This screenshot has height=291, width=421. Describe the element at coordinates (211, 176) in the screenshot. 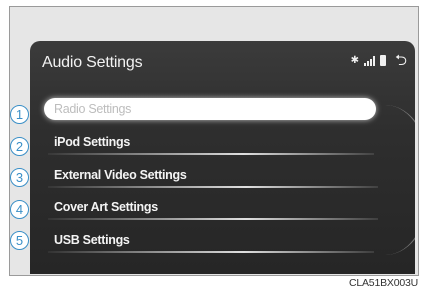

I see `menu-item-external-video-settings: External Video Settings` at that location.